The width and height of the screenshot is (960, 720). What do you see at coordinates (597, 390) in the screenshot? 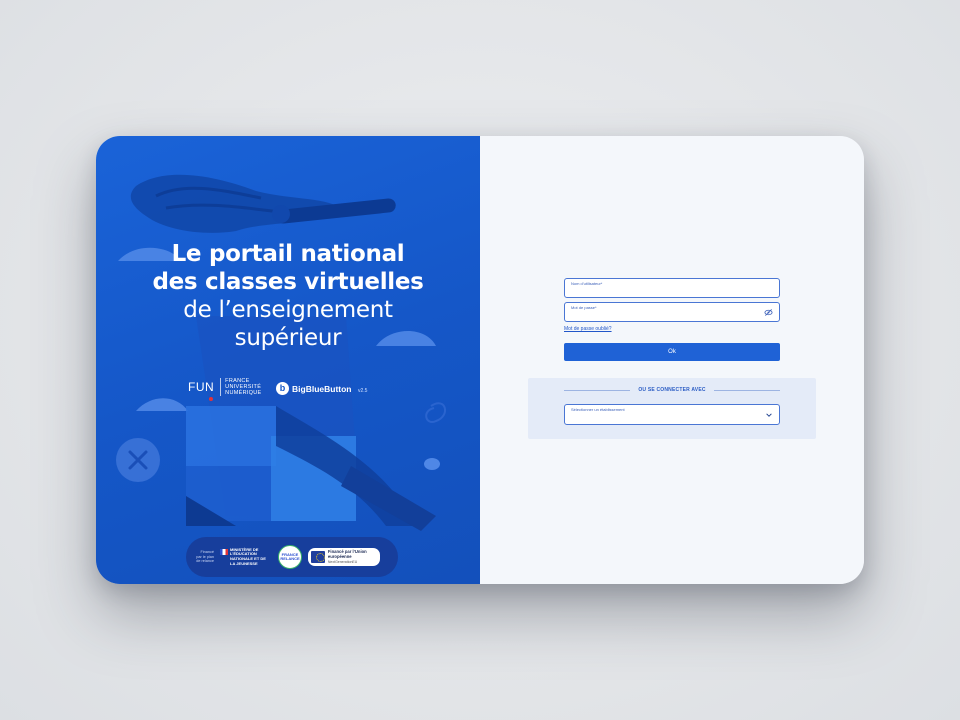
I see `divider-left` at bounding box center [597, 390].